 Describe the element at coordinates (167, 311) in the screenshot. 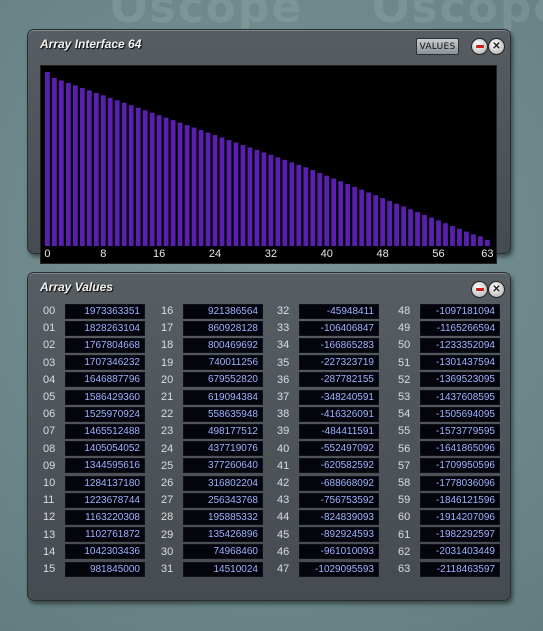

I see `array-index-label: 16` at that location.